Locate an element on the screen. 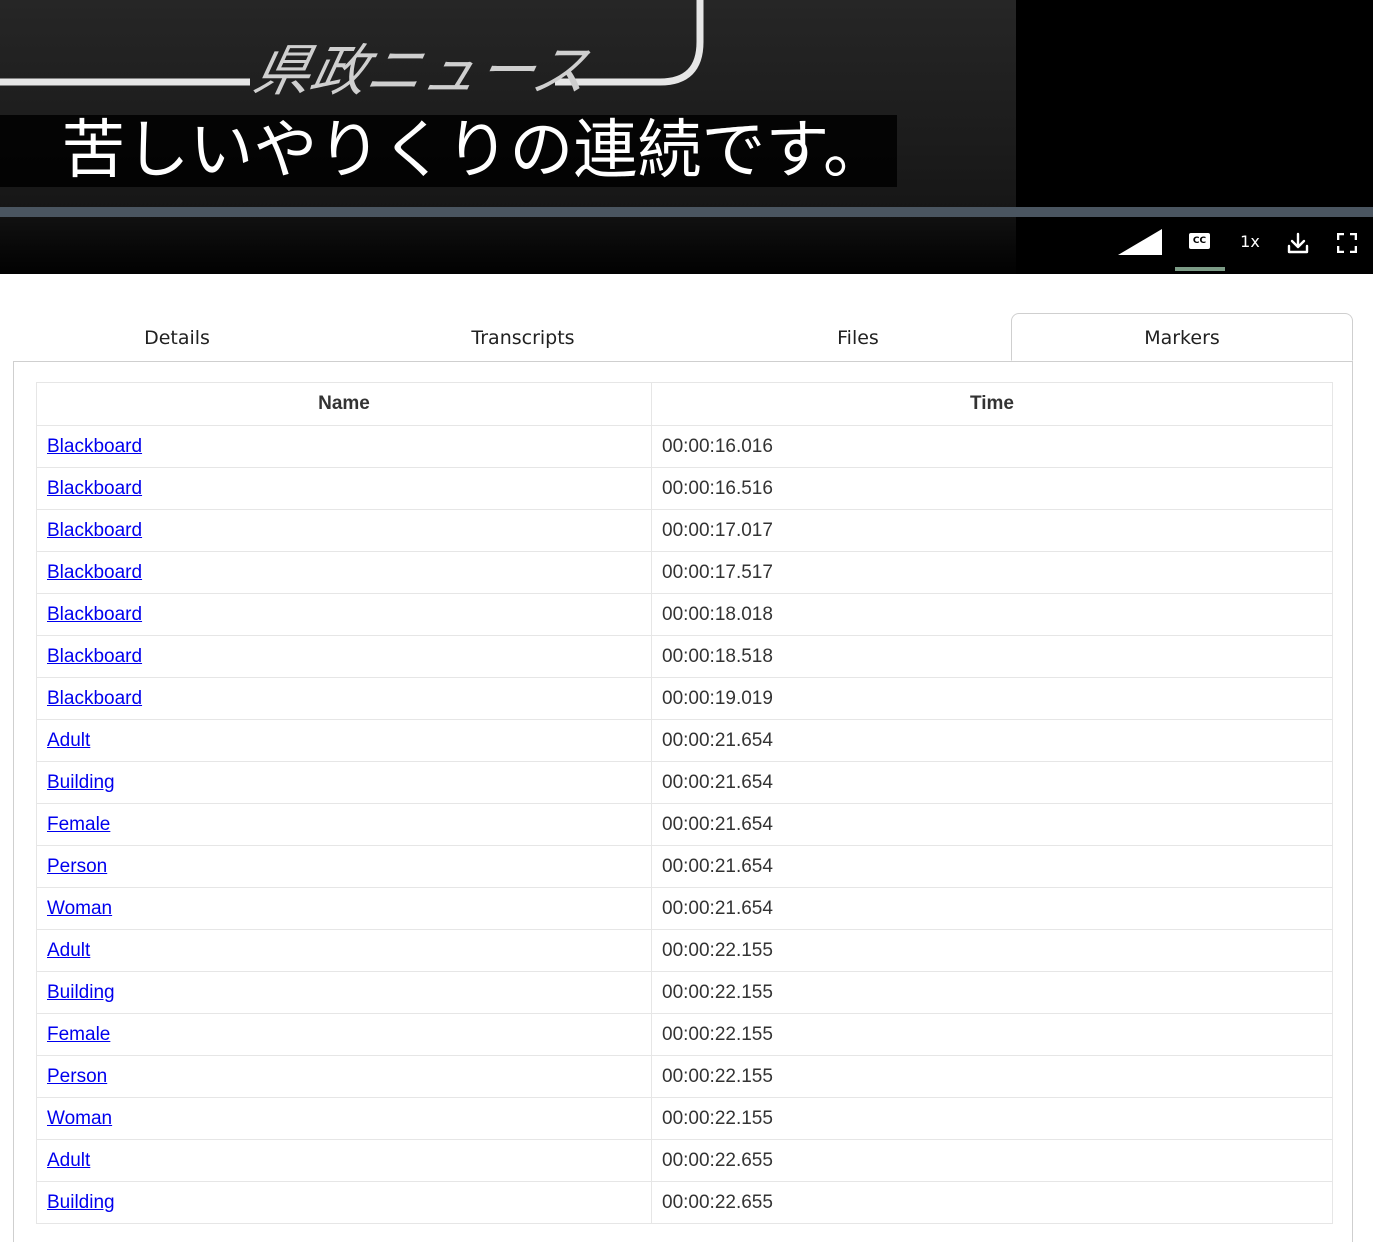 Image resolution: width=1400 pixels, height=1242 pixels. tab-bar: Details Transcripts Files Markers is located at coordinates (683, 337).